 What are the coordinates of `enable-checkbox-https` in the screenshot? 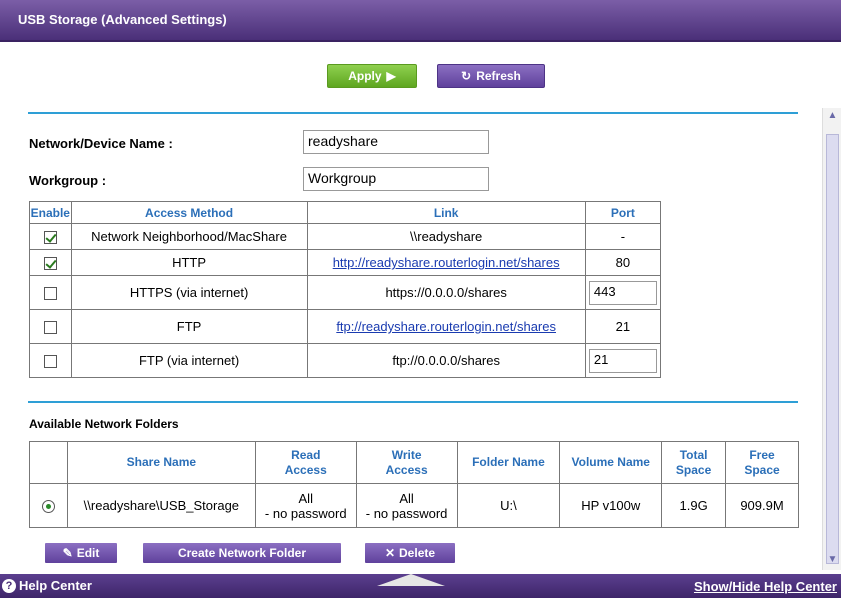 It's located at (50, 294).